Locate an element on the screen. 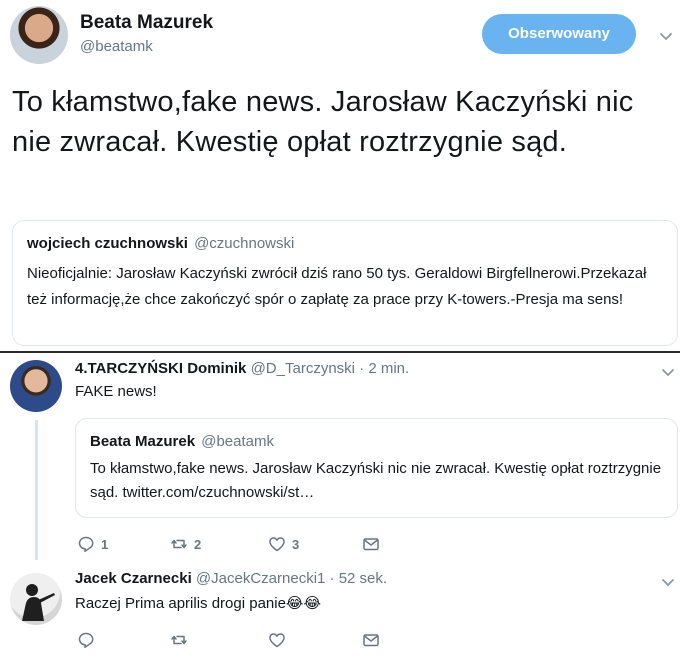  reply-author-name: 4.TARCZYŃSKI Dominik is located at coordinates (160, 368).